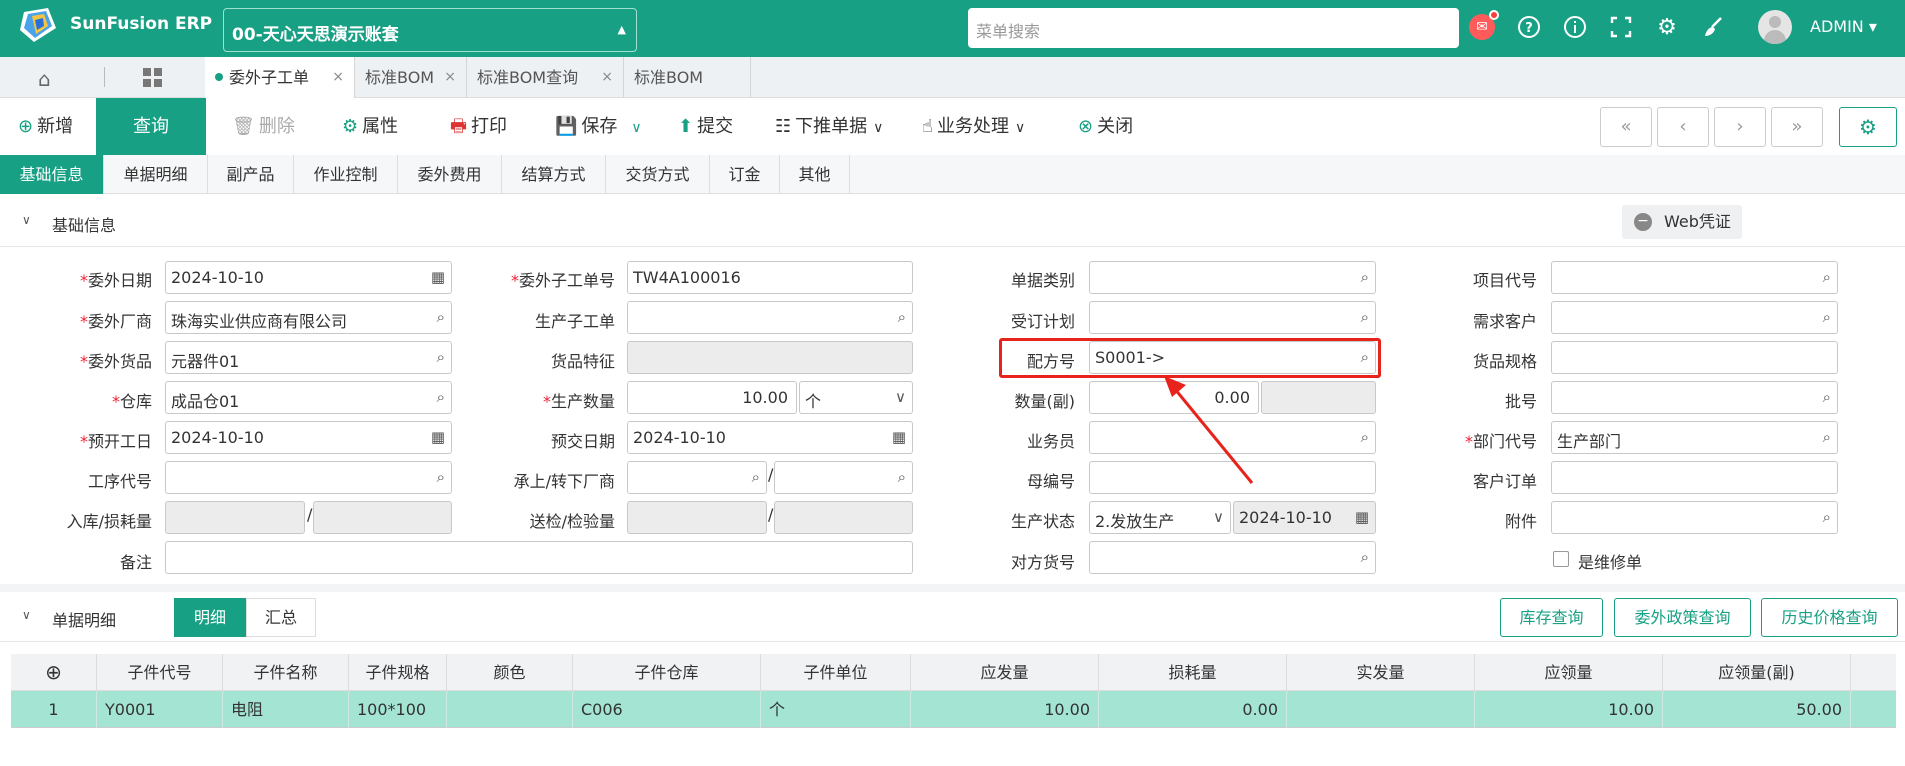  What do you see at coordinates (44, 79) in the screenshot?
I see `home-icon: ⌂` at bounding box center [44, 79].